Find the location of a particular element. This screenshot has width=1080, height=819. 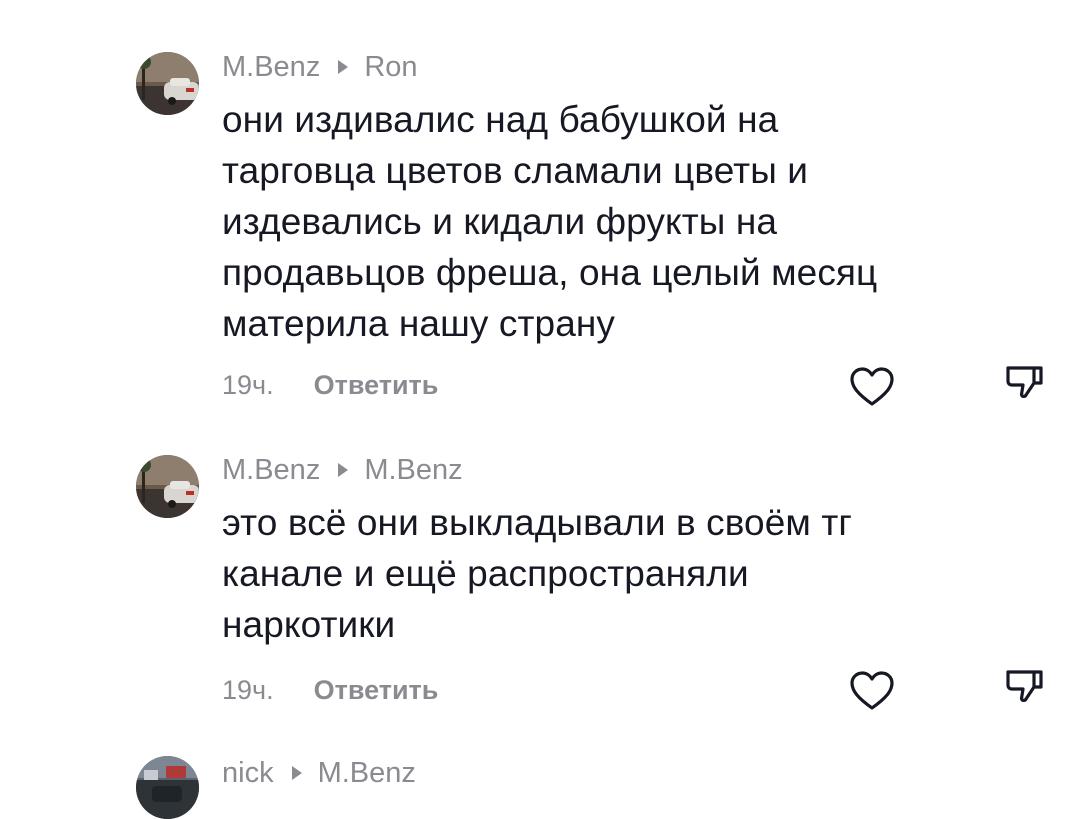

comment-line: наркотики is located at coordinates (309, 624).